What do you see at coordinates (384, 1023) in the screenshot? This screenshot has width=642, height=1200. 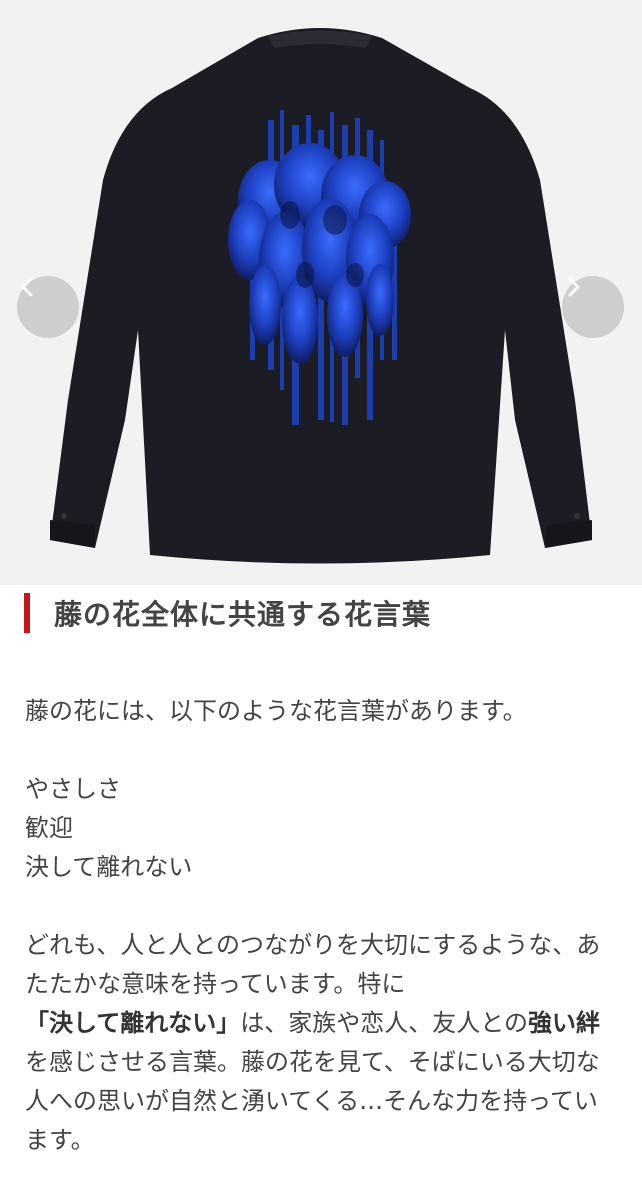 I see `paragraph-text: は、家族や恋人、友人との` at bounding box center [384, 1023].